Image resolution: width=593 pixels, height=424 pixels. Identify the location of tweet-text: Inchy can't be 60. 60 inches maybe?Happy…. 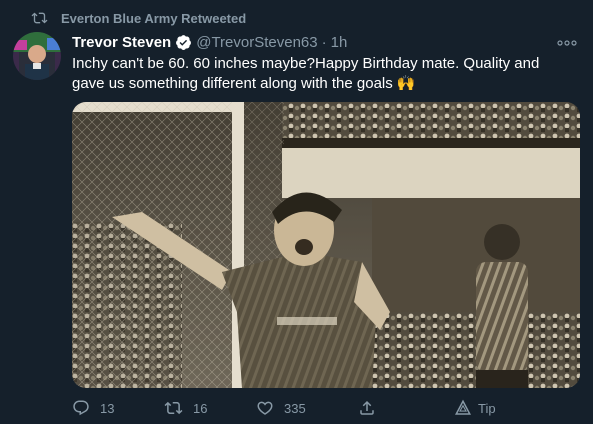
(324, 74).